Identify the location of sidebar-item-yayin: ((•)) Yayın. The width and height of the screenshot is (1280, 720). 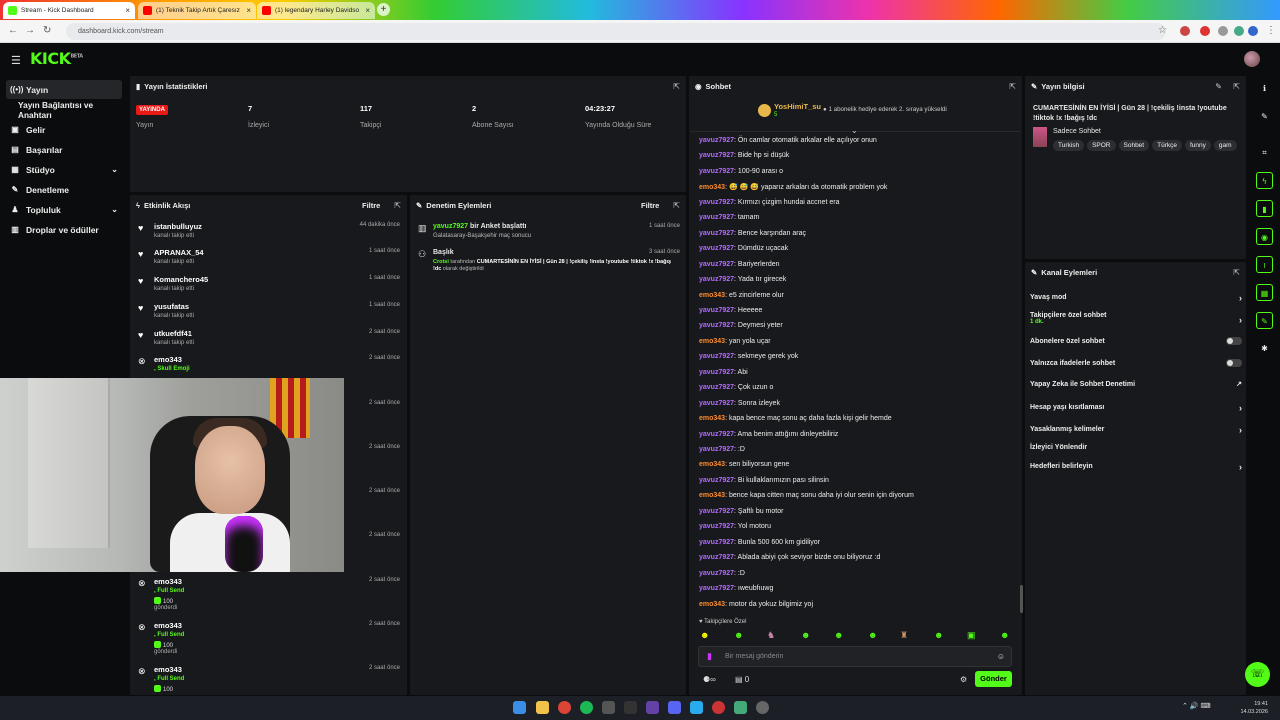
(64, 89).